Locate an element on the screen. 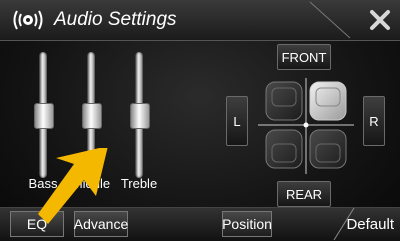  page-title: Audio Settings is located at coordinates (115, 19).